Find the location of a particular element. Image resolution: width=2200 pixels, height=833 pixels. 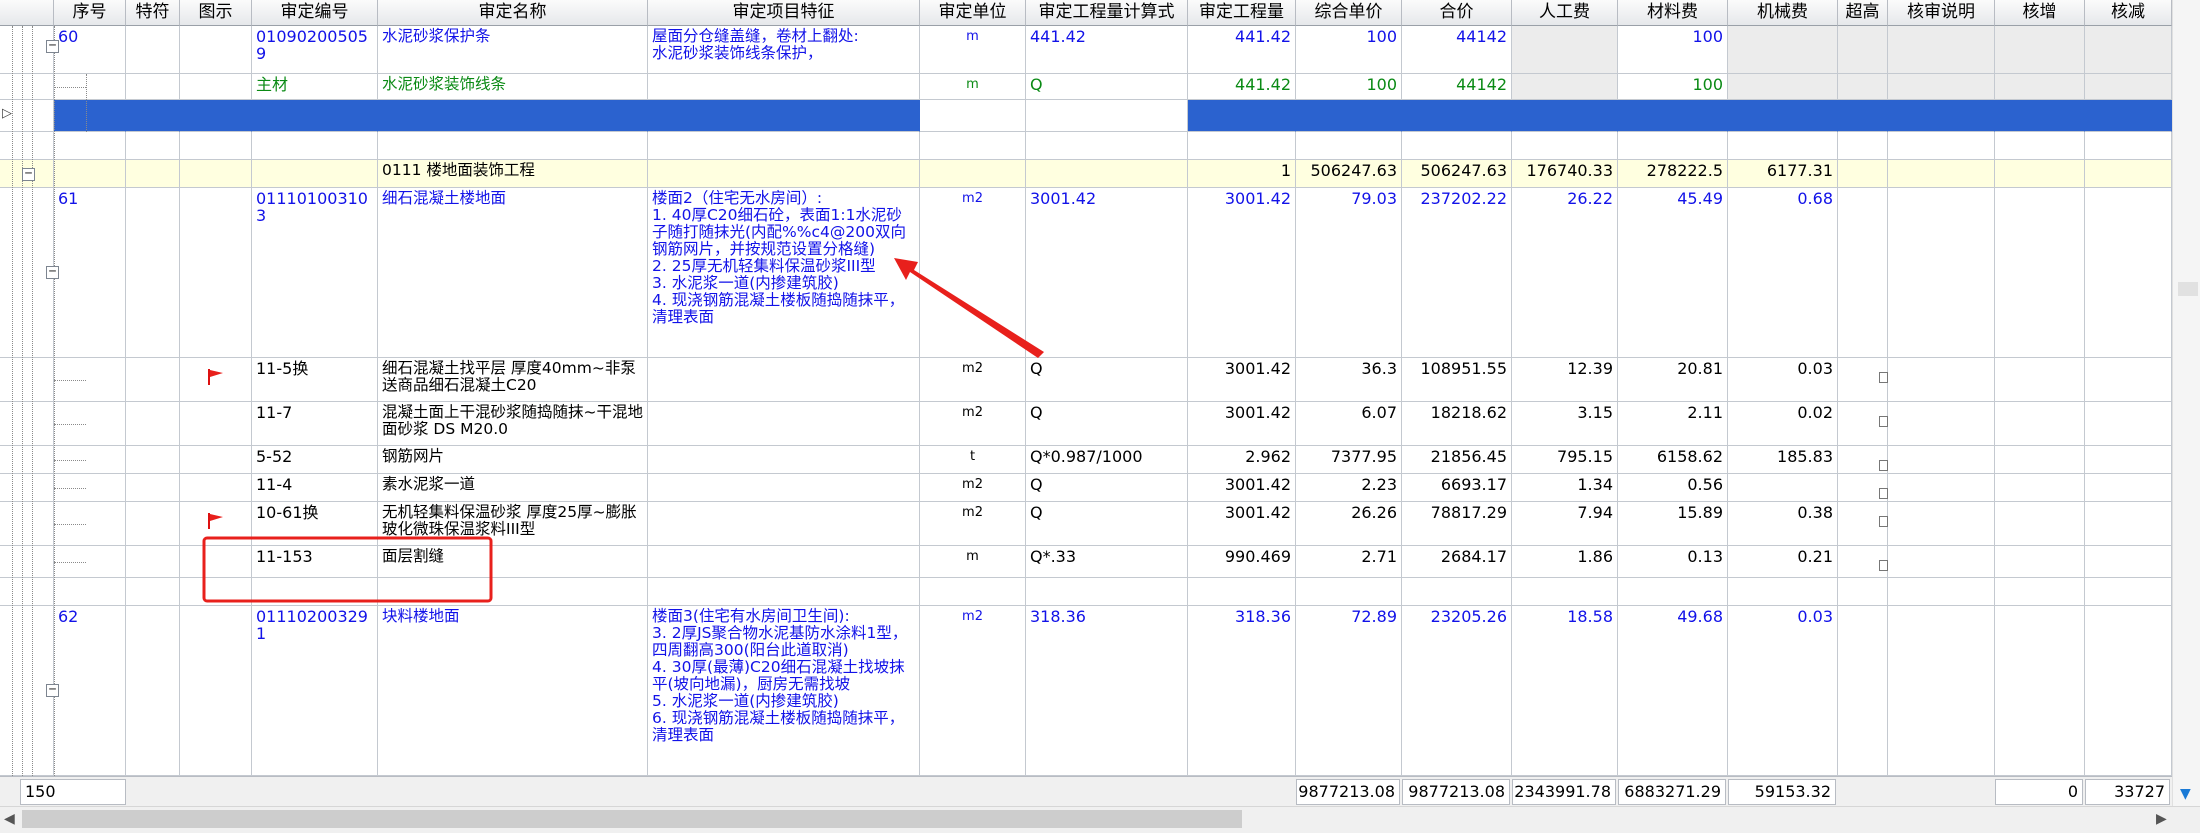

cell-mat: 2.11 is located at coordinates (1673, 424).